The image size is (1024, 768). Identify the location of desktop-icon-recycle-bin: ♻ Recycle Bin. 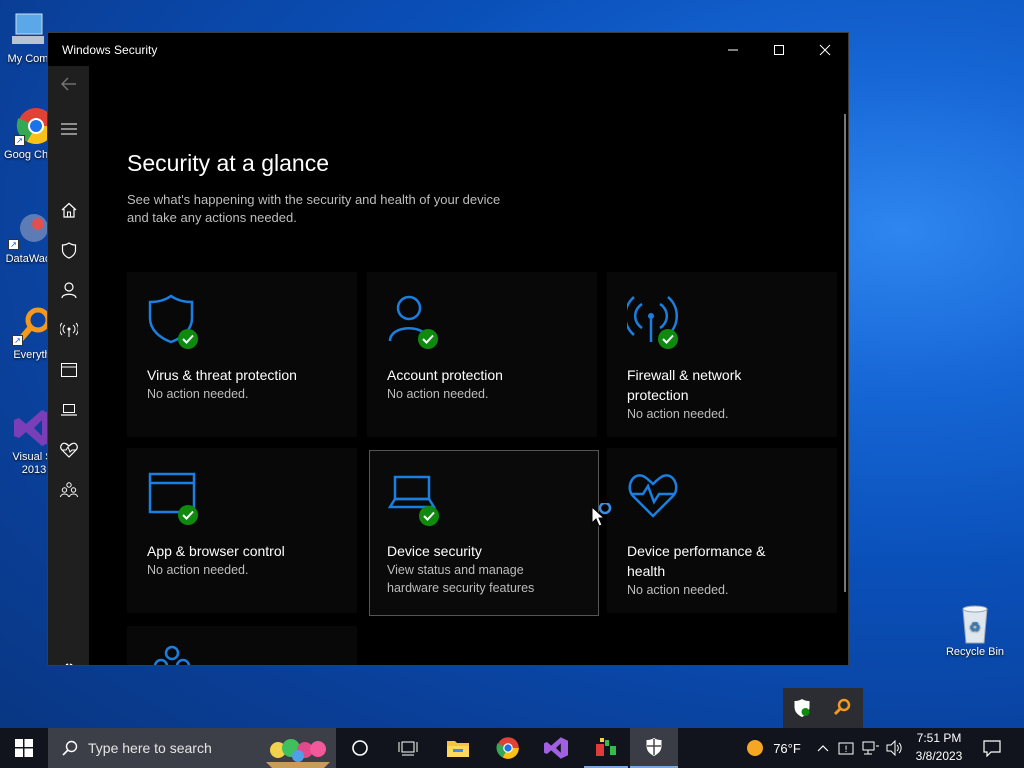
(975, 631).